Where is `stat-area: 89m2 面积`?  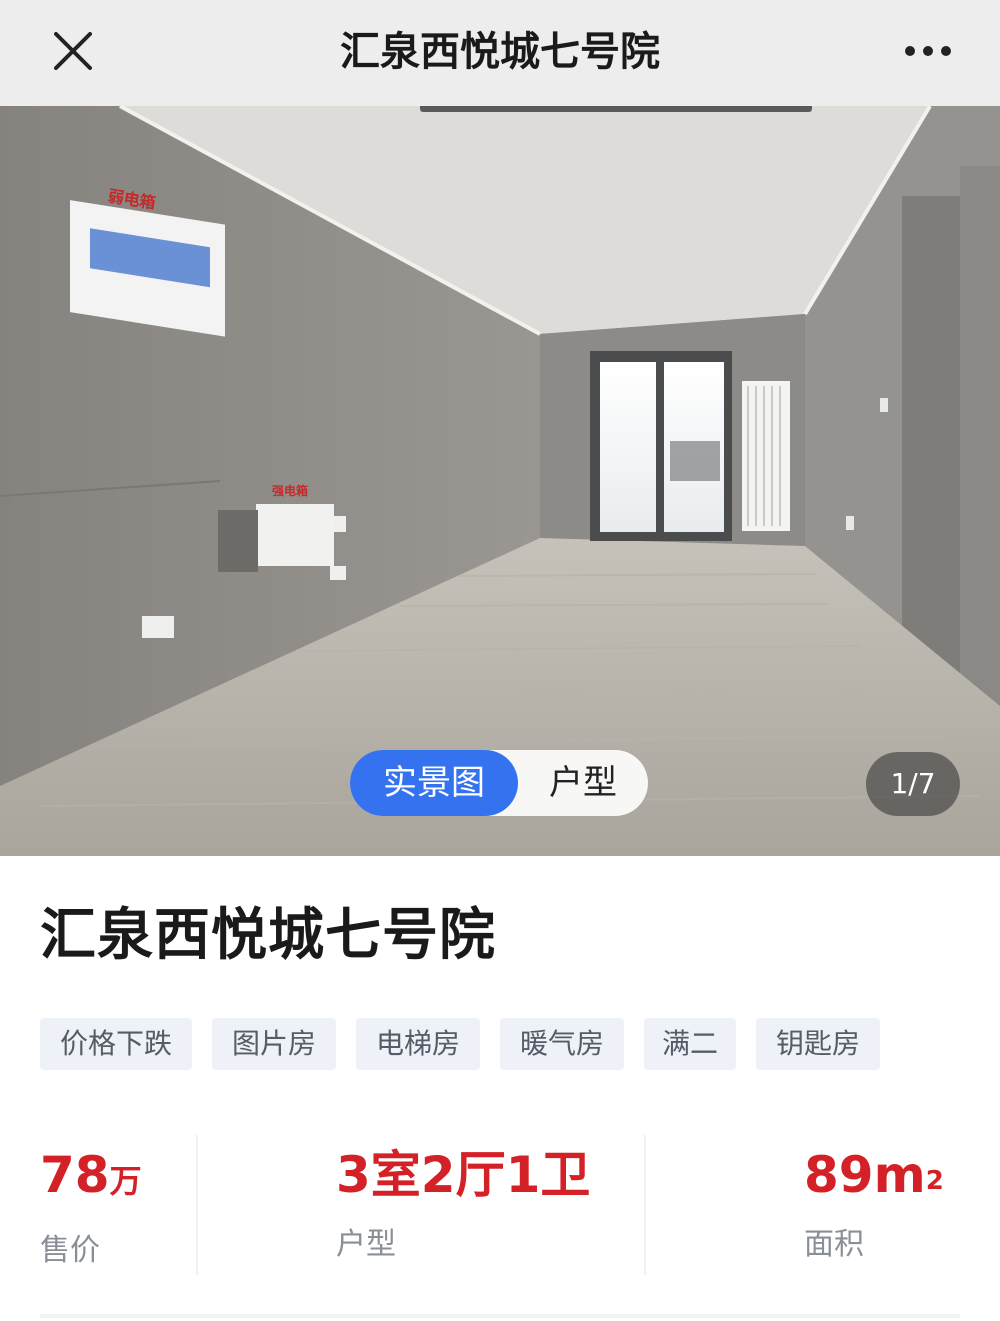
stat-area: 89m2 面积 is located at coordinates (874, 1205).